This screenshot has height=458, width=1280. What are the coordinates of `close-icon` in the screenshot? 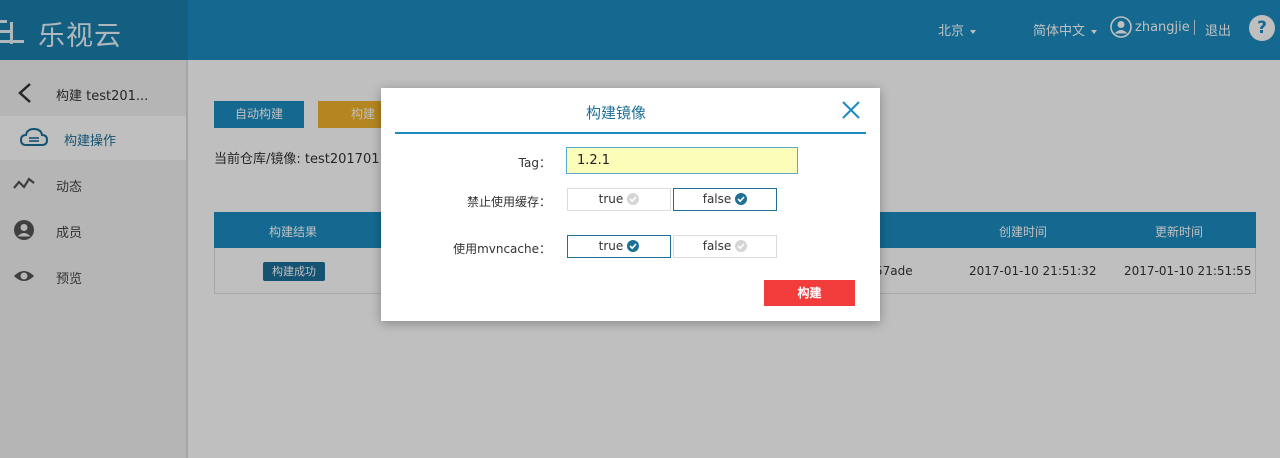 It's located at (851, 110).